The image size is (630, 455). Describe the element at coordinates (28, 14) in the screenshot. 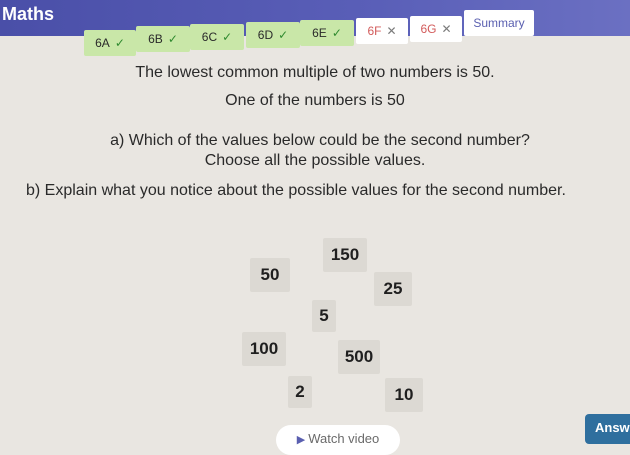

I see `app-title: Maths` at that location.